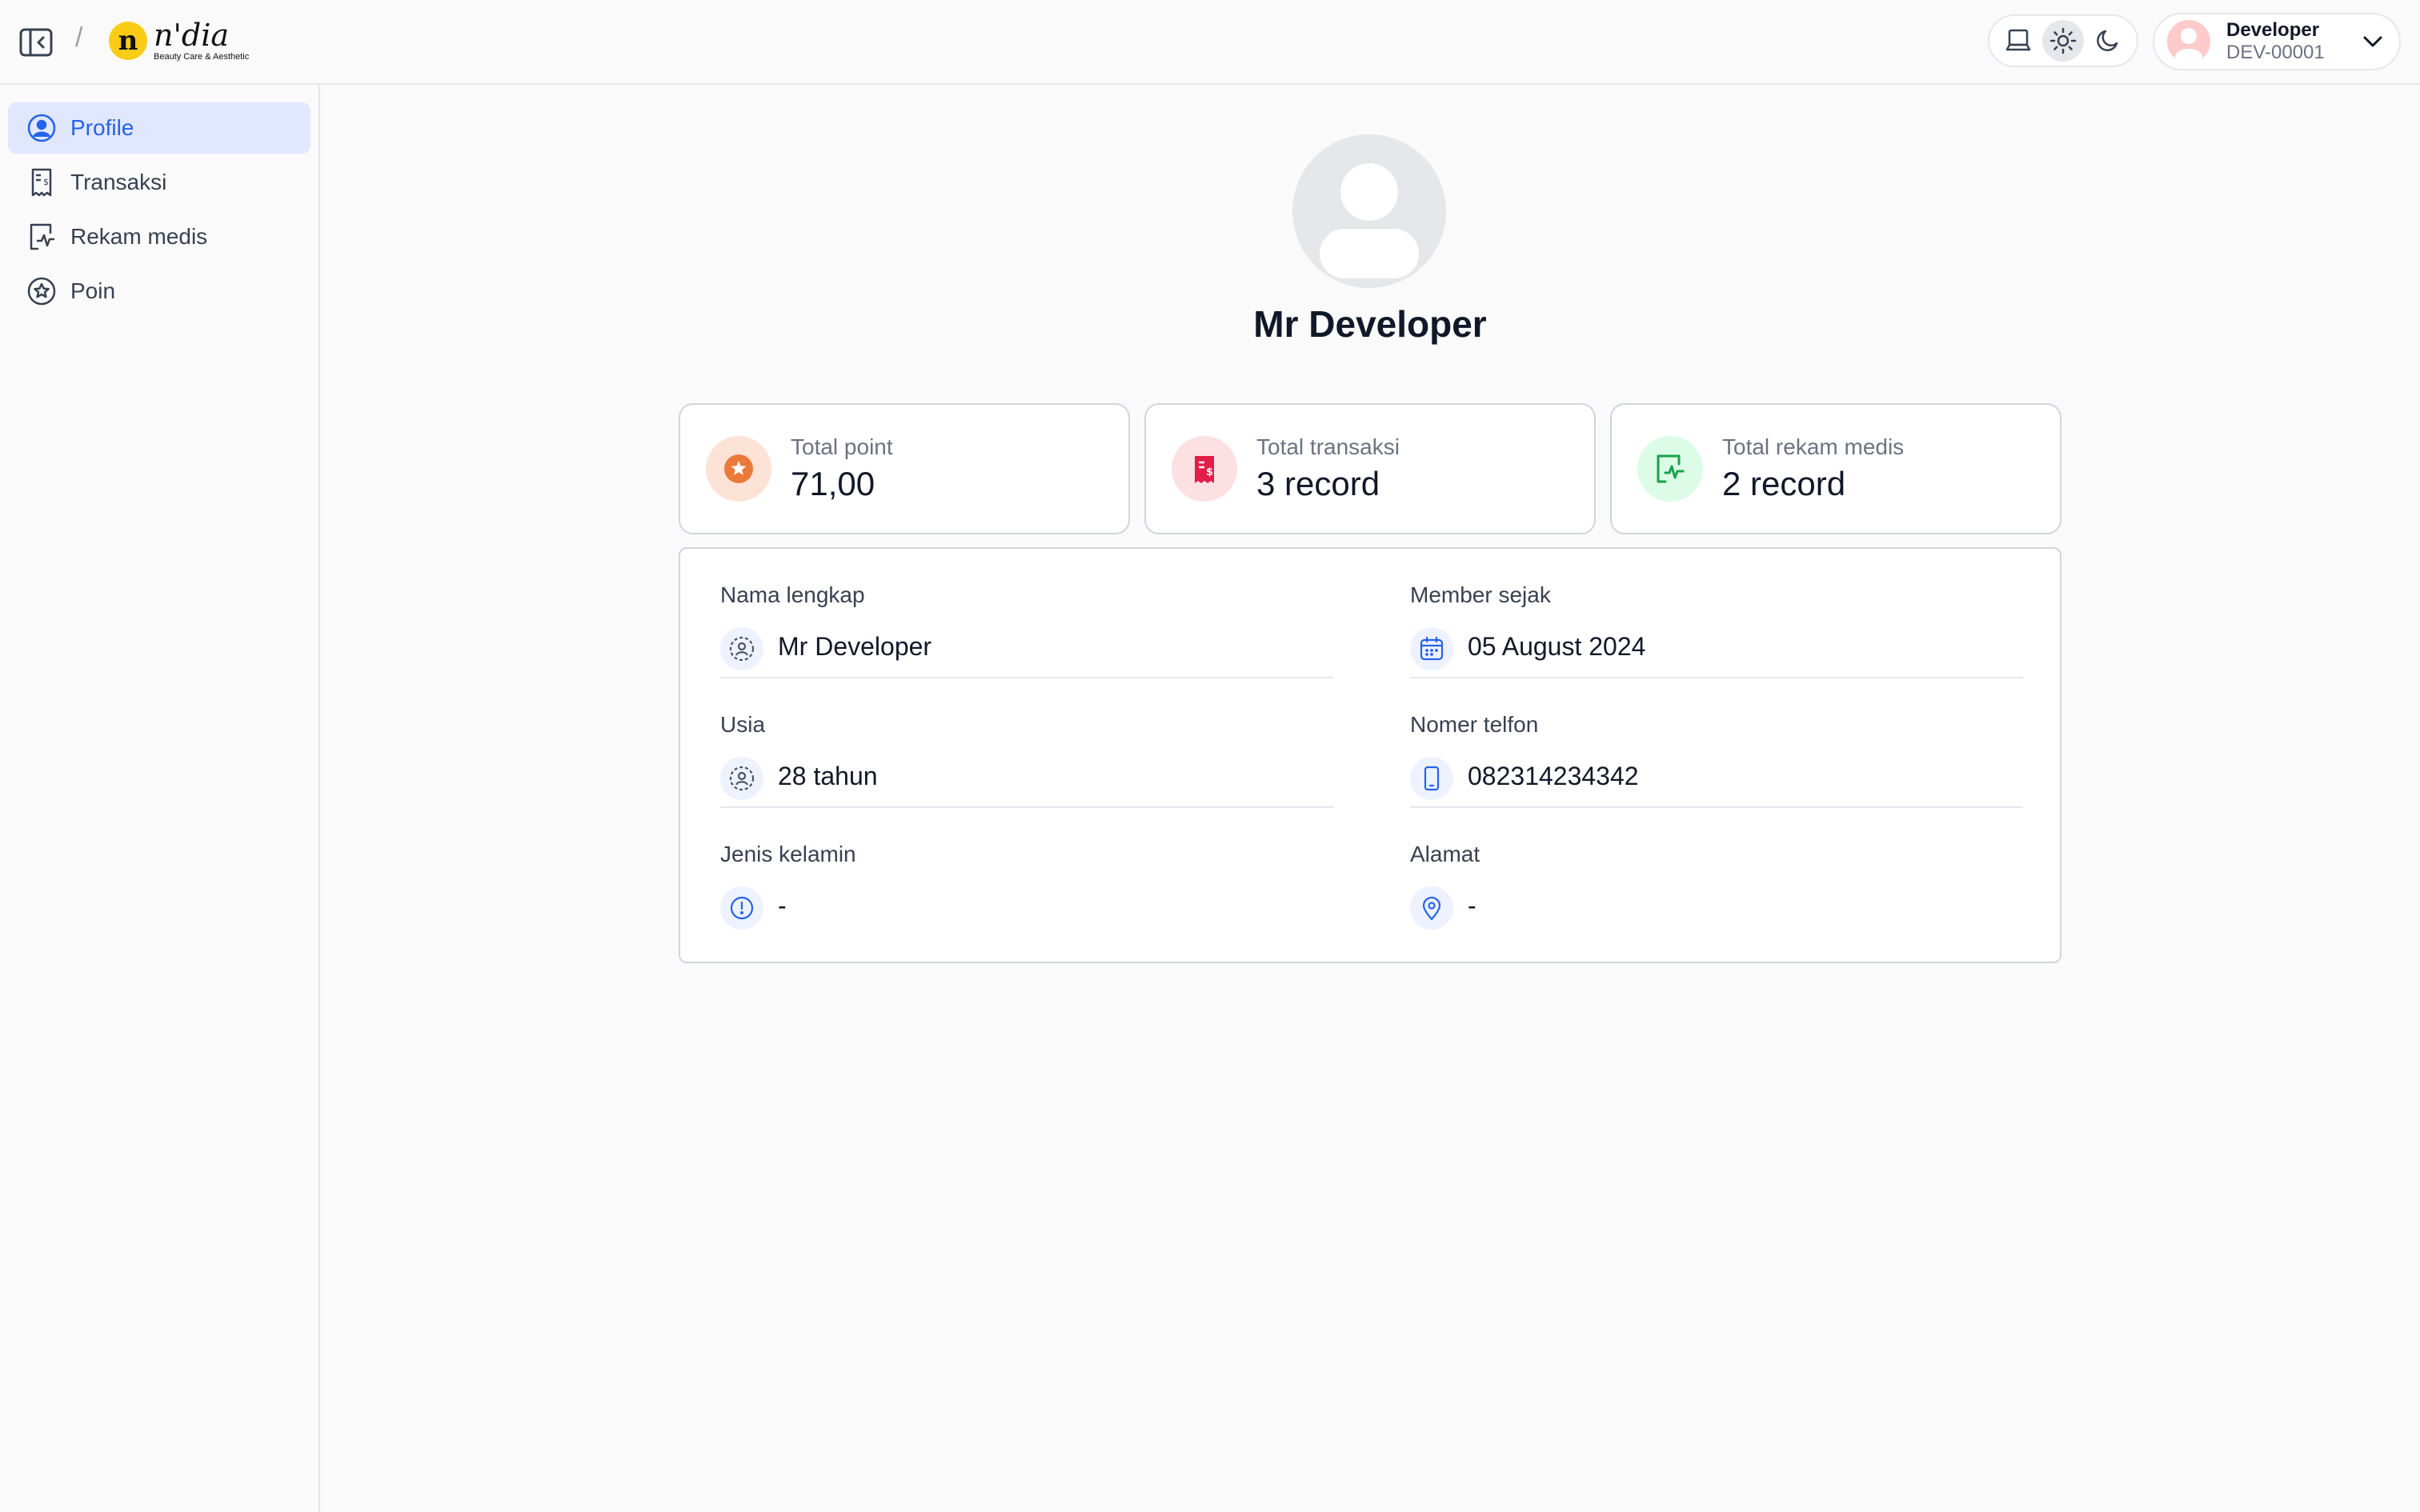  I want to click on field-full-name: Nama lengkap Mr Developer, so click(1026, 613).